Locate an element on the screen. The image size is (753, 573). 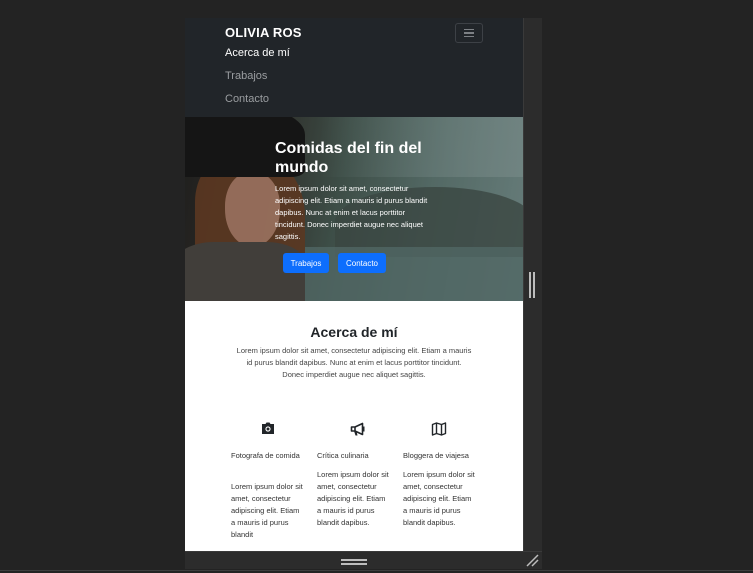
feature-title: Crítica culinaria is located at coordinates (343, 455).